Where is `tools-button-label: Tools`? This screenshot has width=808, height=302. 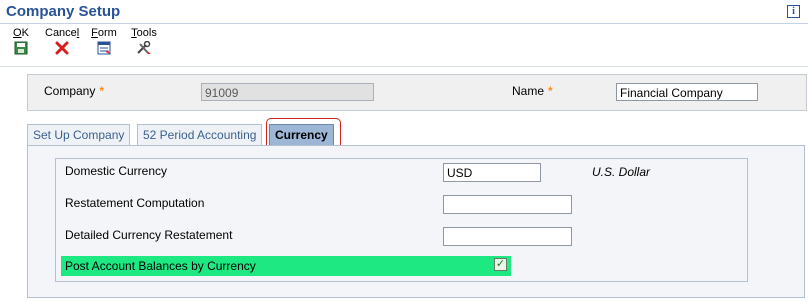 tools-button-label: Tools is located at coordinates (144, 33).